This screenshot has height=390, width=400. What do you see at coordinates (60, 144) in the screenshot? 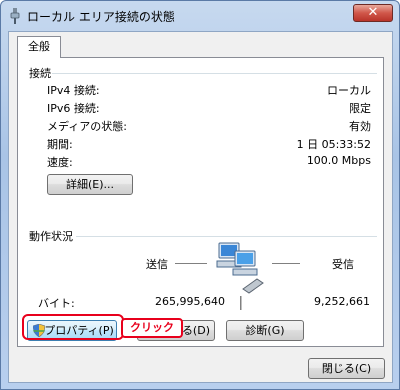
I see `duration-label: 期間:` at bounding box center [60, 144].